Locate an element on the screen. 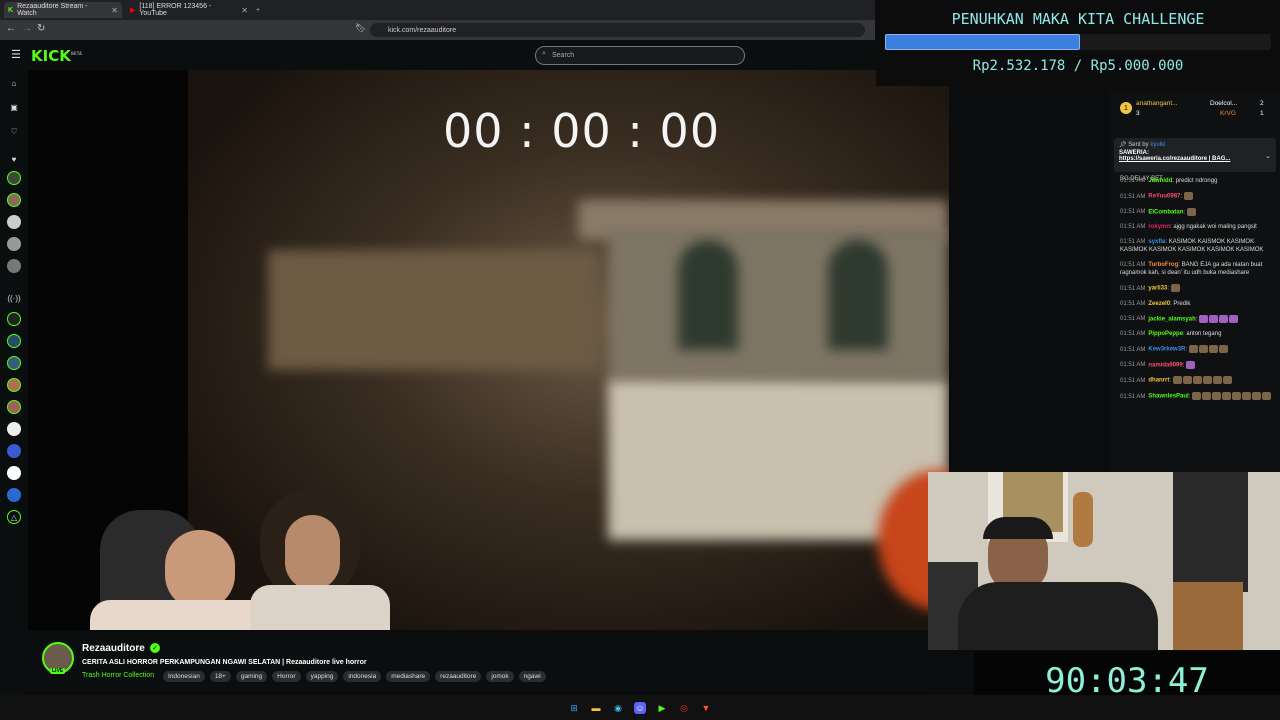 The image size is (1280, 720). stream-tag: indonesia is located at coordinates (362, 676).